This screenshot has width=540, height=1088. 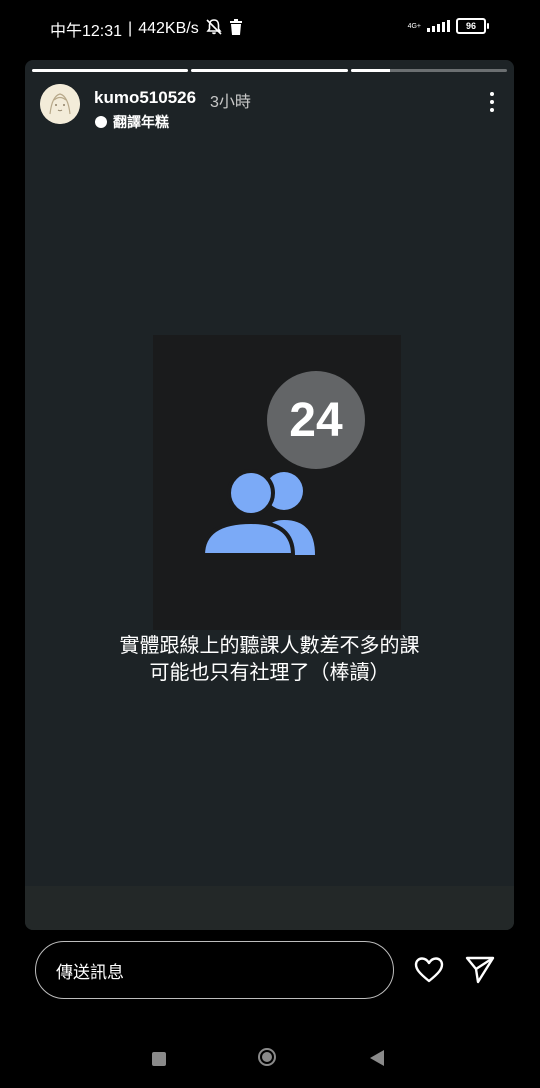 I want to click on story-progress, so click(x=269, y=70).